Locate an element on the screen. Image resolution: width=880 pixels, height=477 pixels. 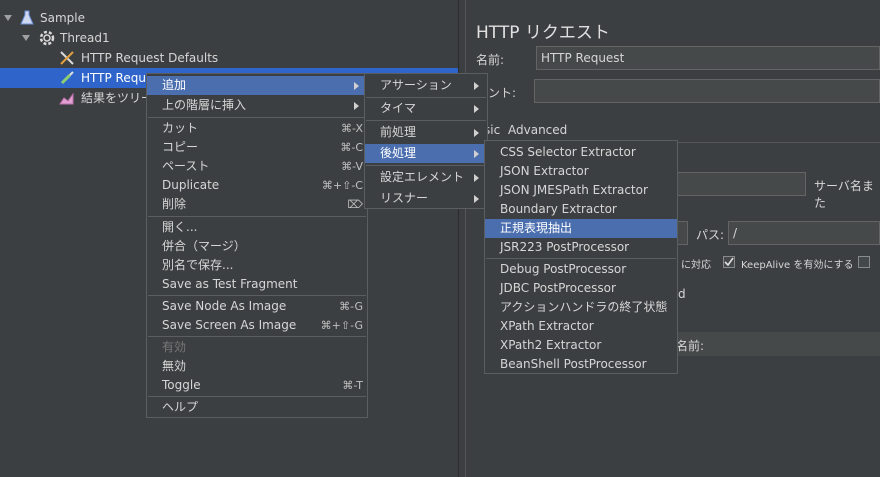
menu-item-merge: 併合（マージ） is located at coordinates (257, 246).